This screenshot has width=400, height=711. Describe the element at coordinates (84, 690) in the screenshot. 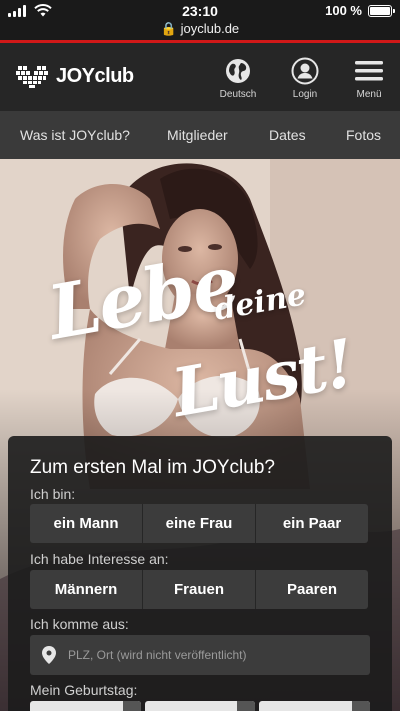

I see `birthday-label: Mein Geburtstag:` at that location.